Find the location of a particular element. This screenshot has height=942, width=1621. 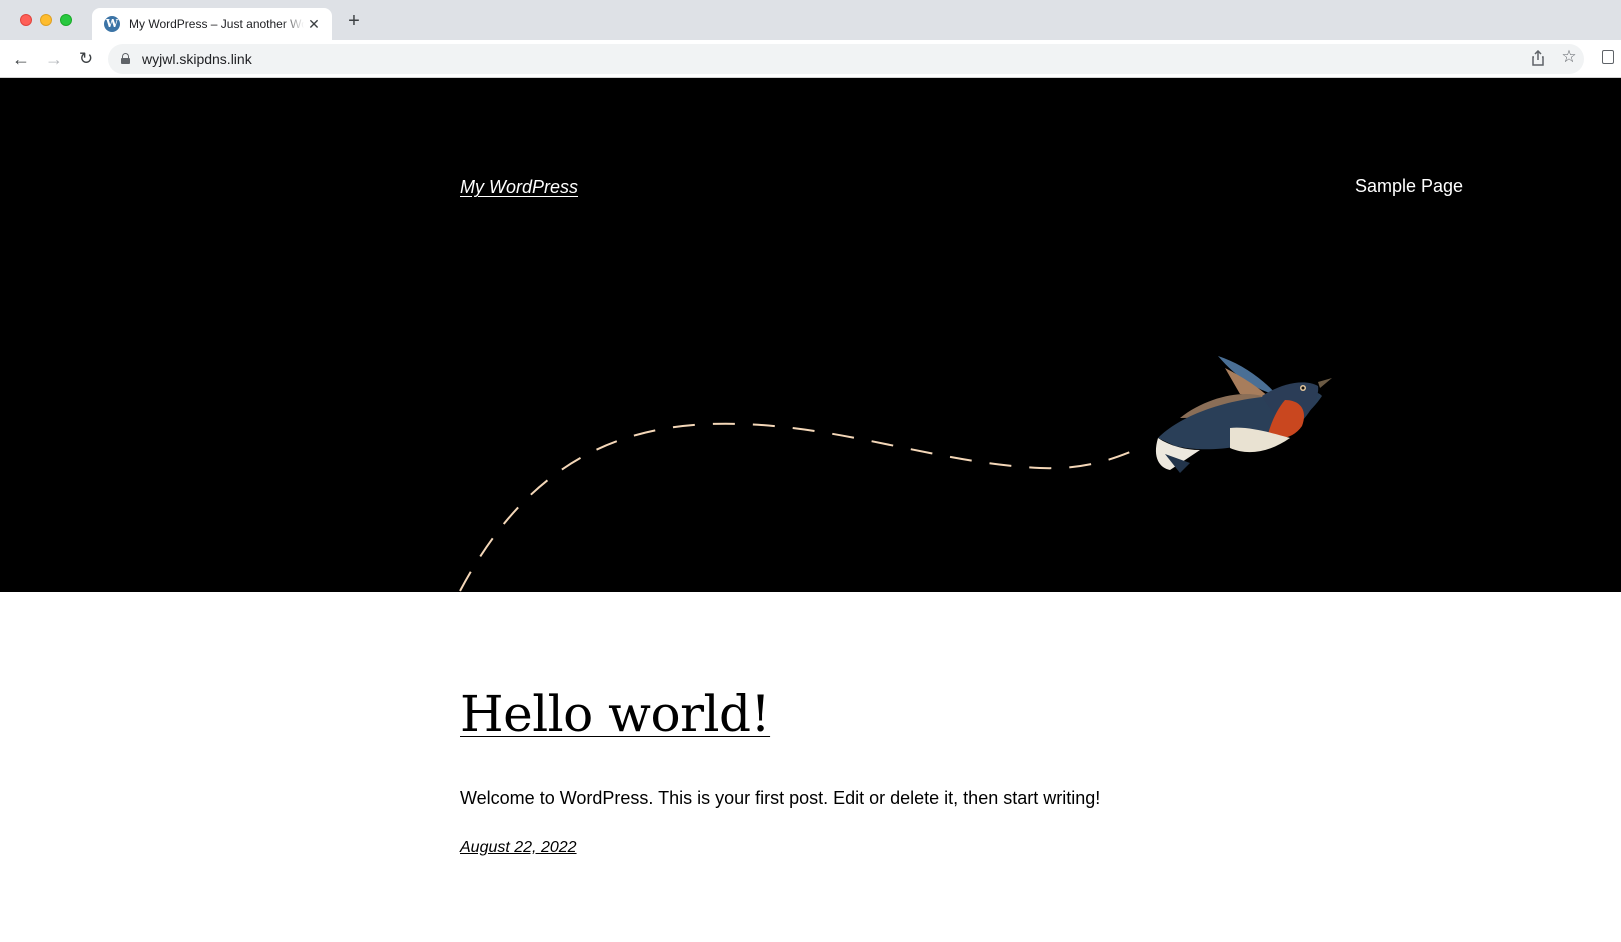

window-close-button is located at coordinates (26, 20).